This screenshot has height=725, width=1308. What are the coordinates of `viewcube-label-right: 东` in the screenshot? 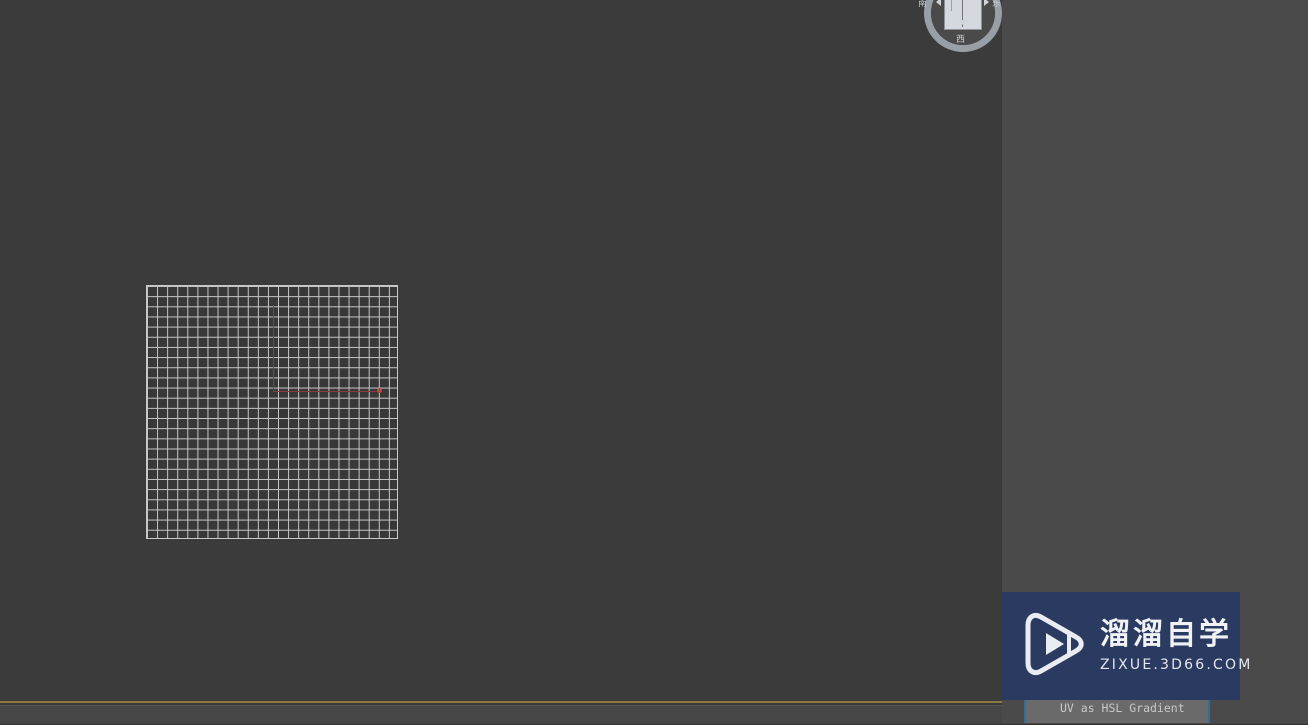 It's located at (997, 4).